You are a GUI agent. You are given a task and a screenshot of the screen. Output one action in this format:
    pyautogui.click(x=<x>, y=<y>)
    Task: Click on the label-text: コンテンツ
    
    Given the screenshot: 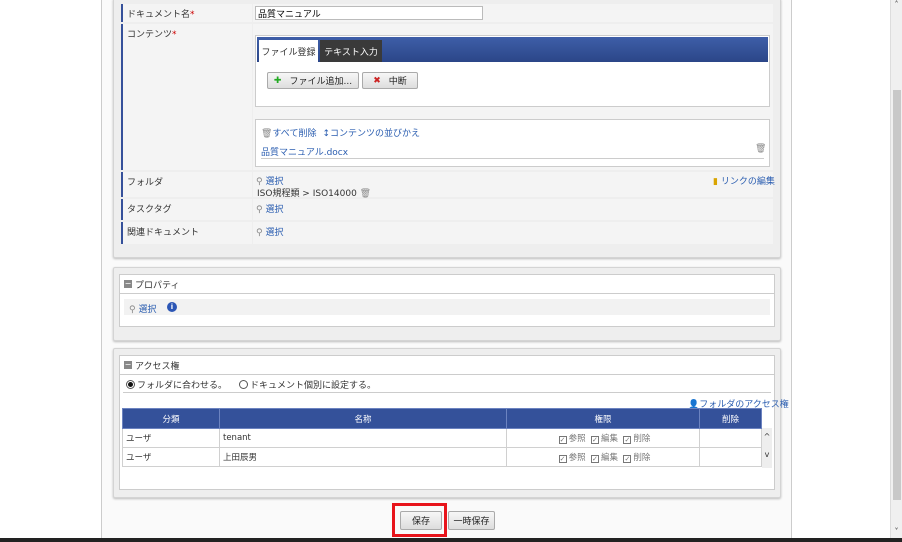 What is the action you would take?
    pyautogui.click(x=150, y=35)
    